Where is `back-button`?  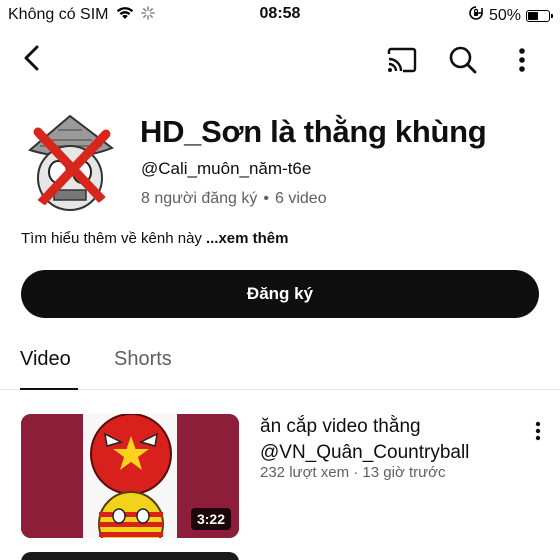 back-button is located at coordinates (32, 58).